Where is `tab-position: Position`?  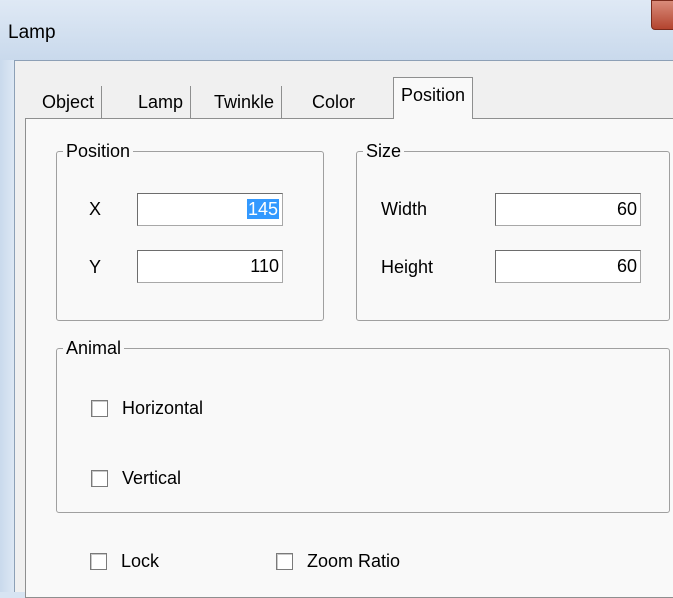
tab-position: Position is located at coordinates (433, 98).